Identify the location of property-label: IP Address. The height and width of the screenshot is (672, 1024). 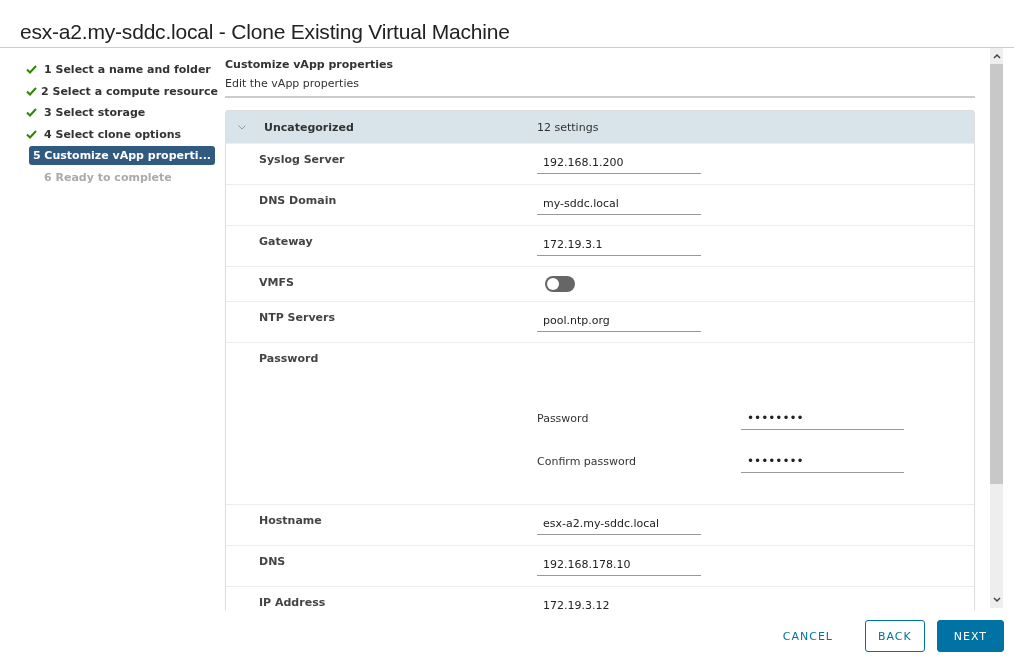
(292, 602).